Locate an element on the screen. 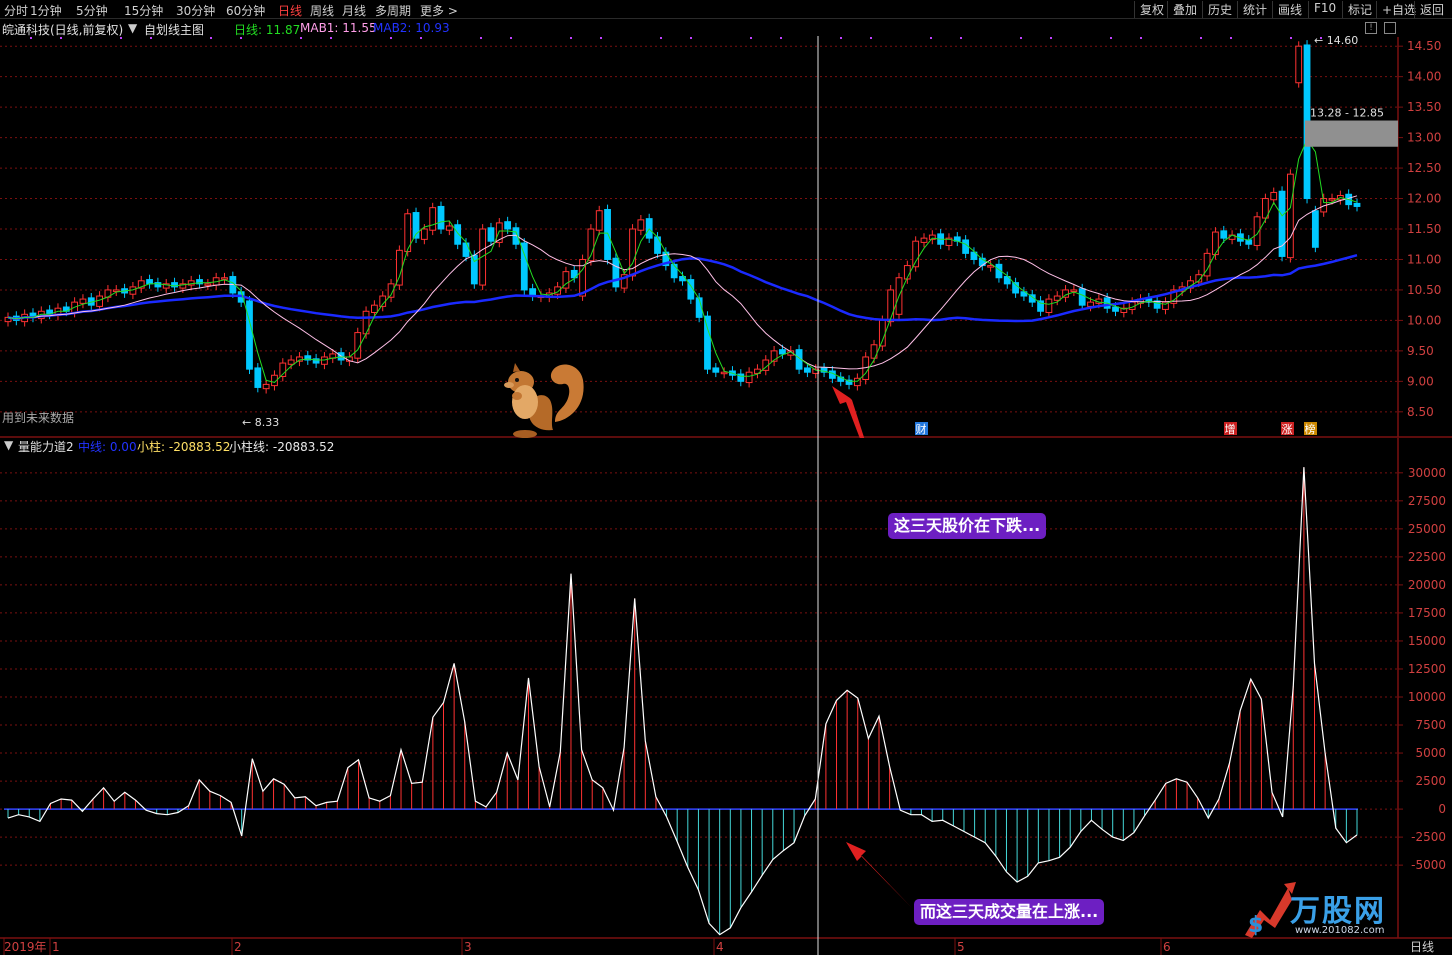 The height and width of the screenshot is (955, 1452). time-axis-label: 3 is located at coordinates (468, 947).